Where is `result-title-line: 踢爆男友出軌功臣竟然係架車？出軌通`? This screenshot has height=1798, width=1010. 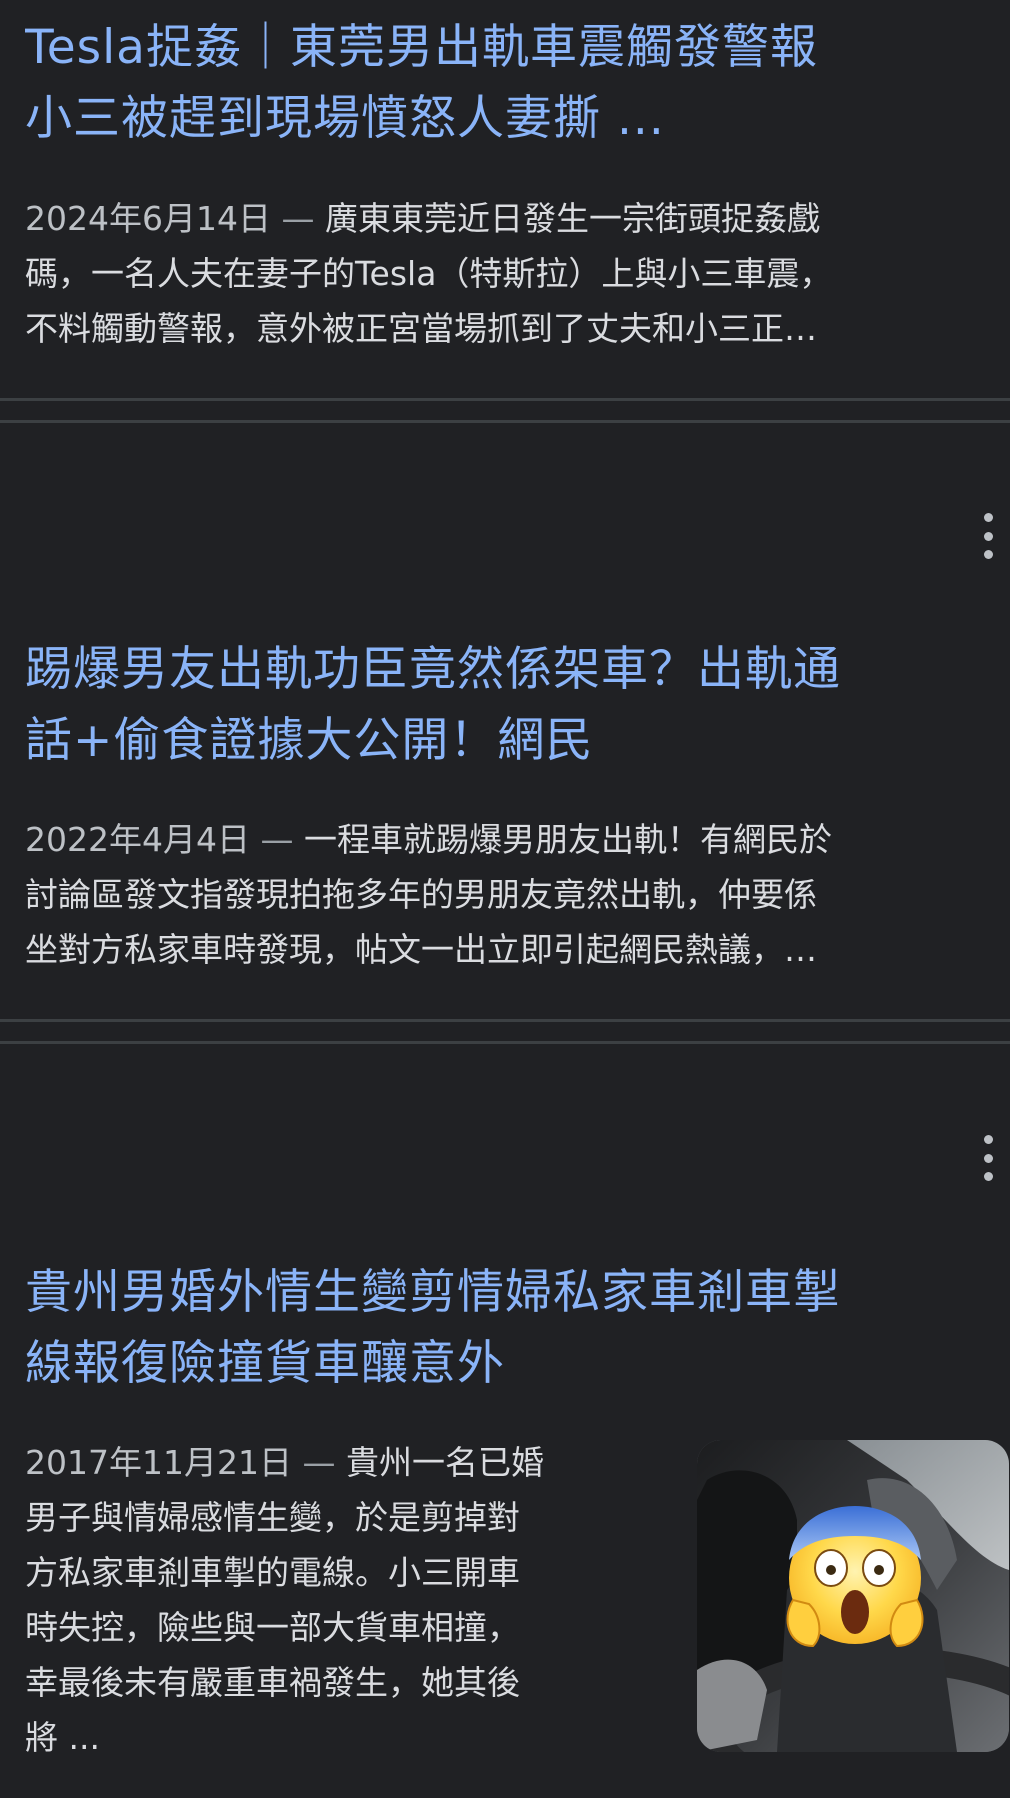
result-title-line: 踢爆男友出軌功臣竟然係架車？出軌通 is located at coordinates (433, 669).